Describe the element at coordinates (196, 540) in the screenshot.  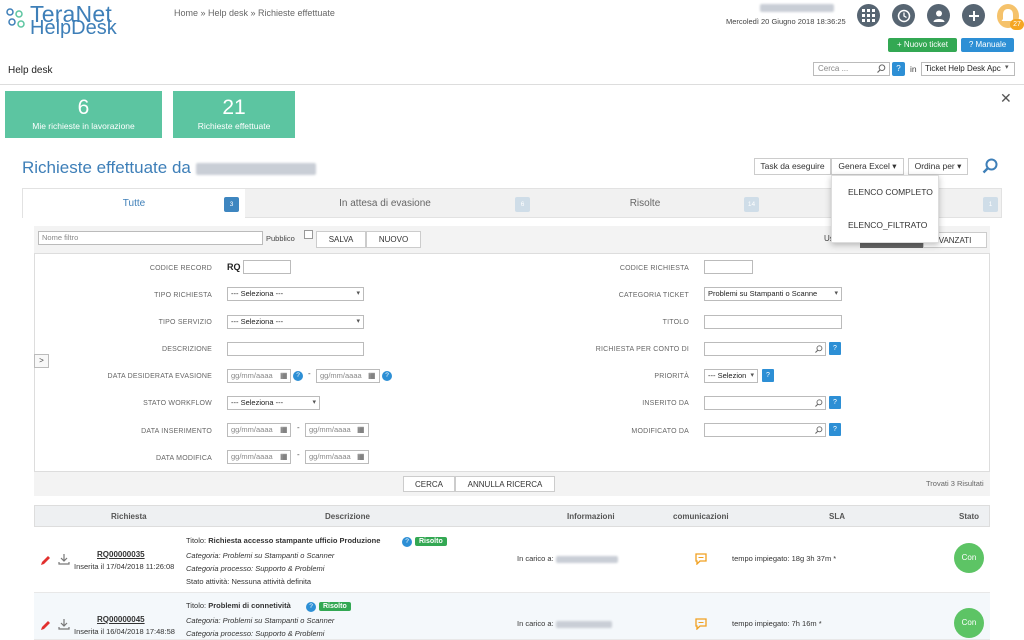
I see `title-label: Titolo:` at that location.